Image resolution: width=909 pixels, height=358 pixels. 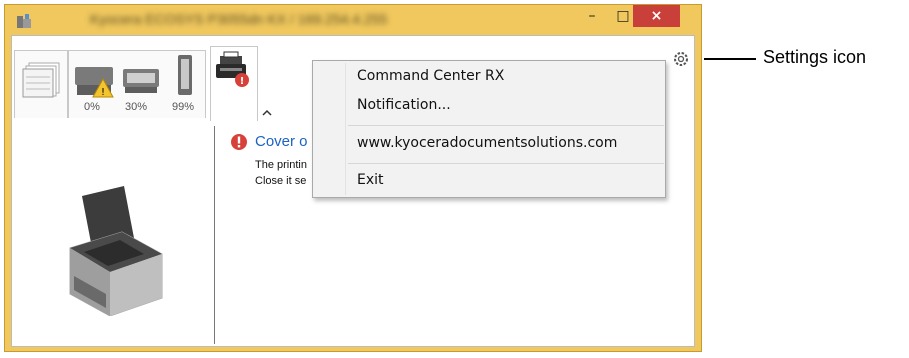 I want to click on status-line-1: The printin, so click(x=281, y=165).